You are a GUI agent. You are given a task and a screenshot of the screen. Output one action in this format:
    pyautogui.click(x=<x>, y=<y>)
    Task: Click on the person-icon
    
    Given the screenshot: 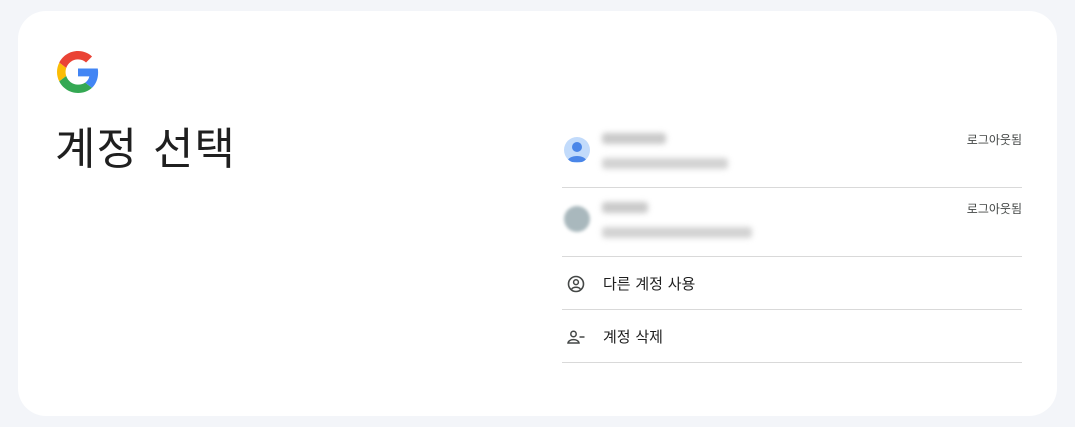 What is the action you would take?
    pyautogui.click(x=577, y=152)
    